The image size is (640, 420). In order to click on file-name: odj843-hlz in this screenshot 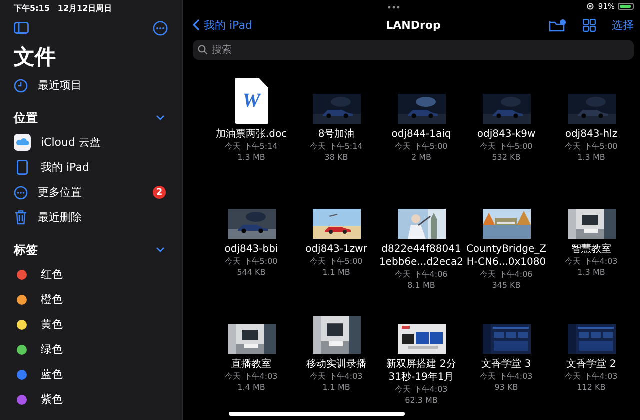, I will do `click(591, 134)`.